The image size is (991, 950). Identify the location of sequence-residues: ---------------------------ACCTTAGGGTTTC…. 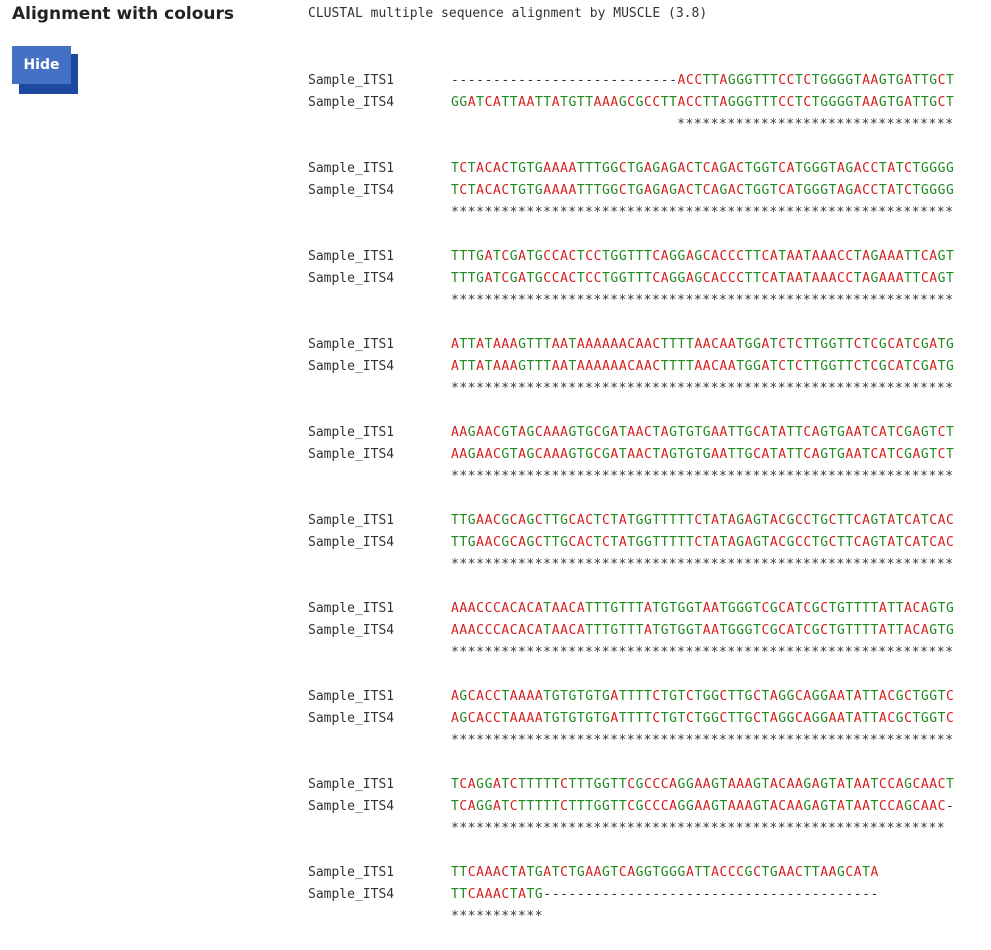
(703, 80).